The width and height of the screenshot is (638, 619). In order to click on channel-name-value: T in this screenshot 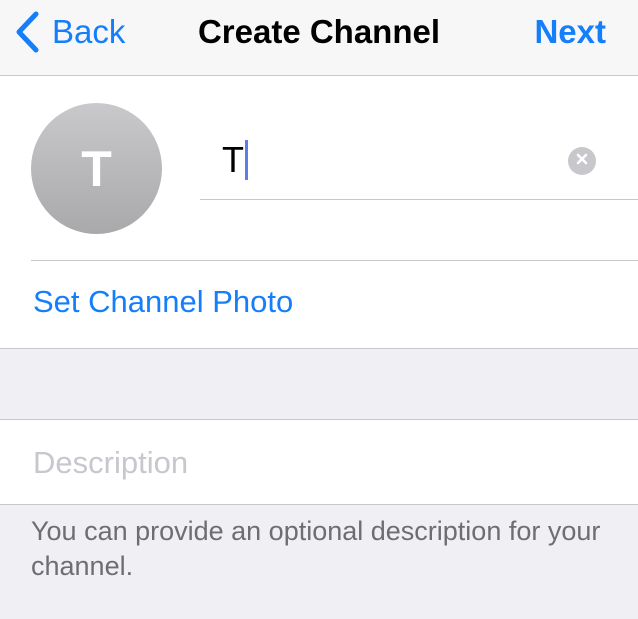, I will do `click(233, 159)`.